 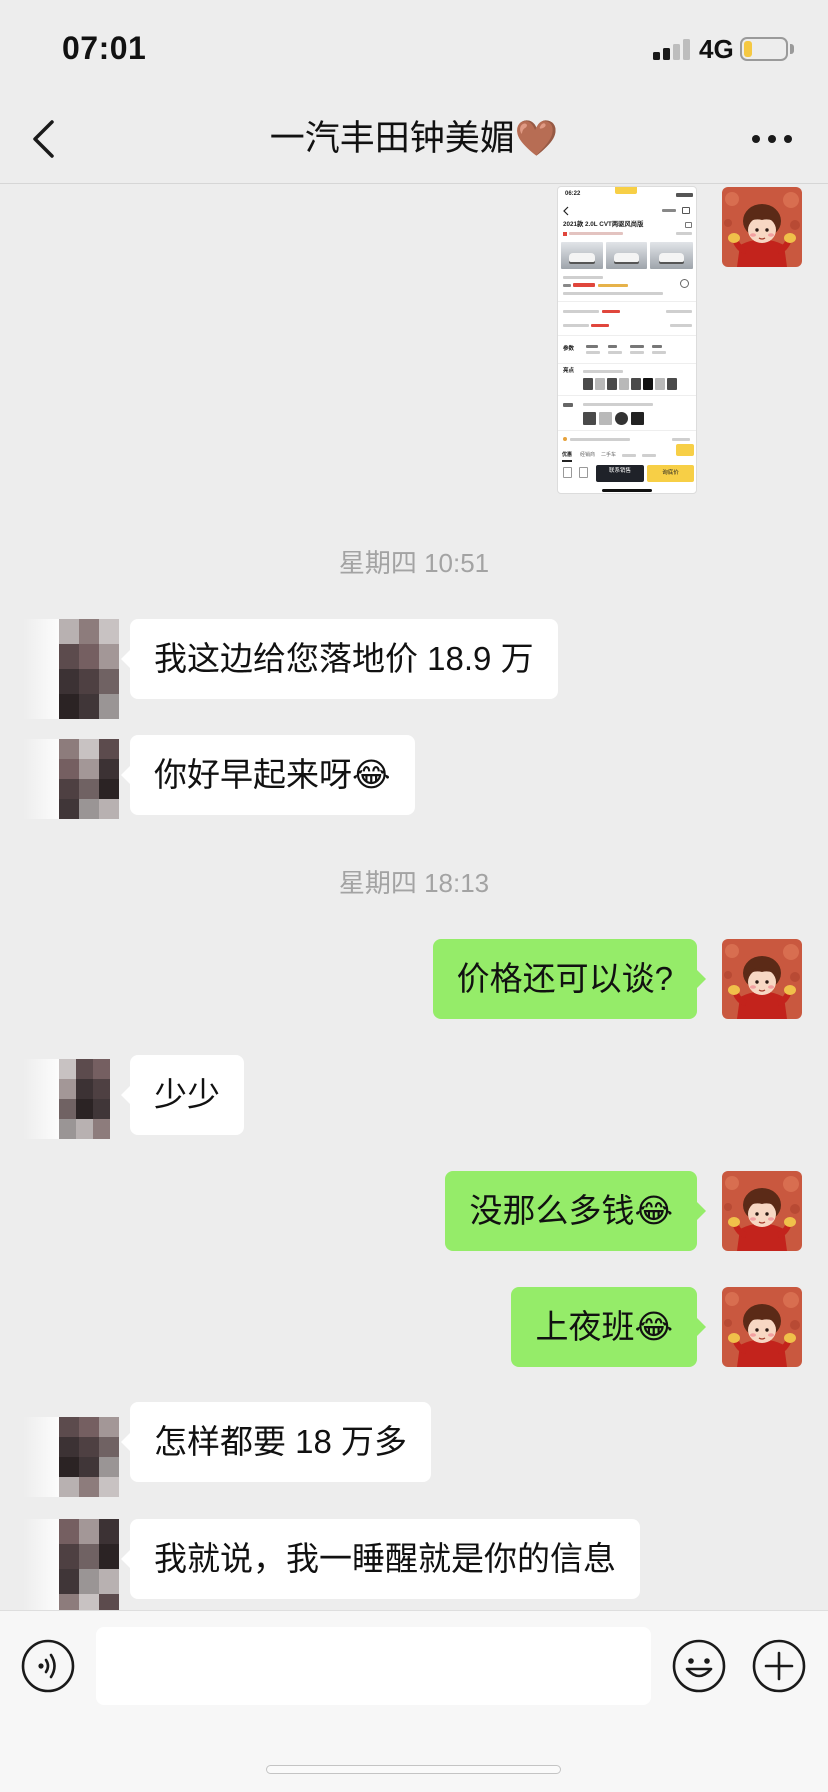 What do you see at coordinates (670, 473) in the screenshot?
I see `thumb-price-label: 询底价` at bounding box center [670, 473].